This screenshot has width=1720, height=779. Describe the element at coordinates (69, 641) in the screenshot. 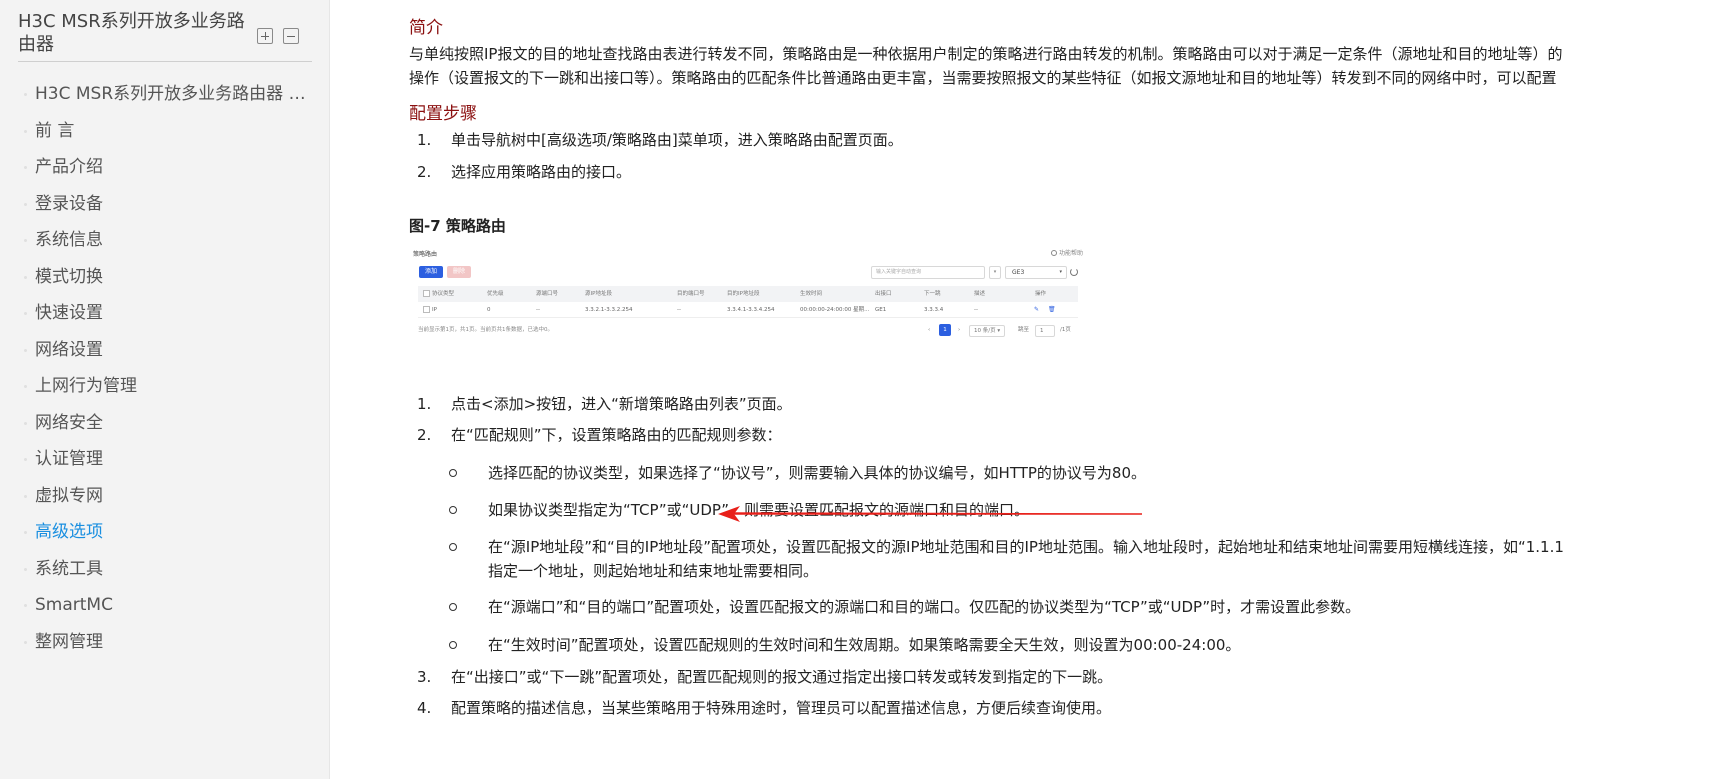

I see `sidebar-item-label: 整网管理` at that location.